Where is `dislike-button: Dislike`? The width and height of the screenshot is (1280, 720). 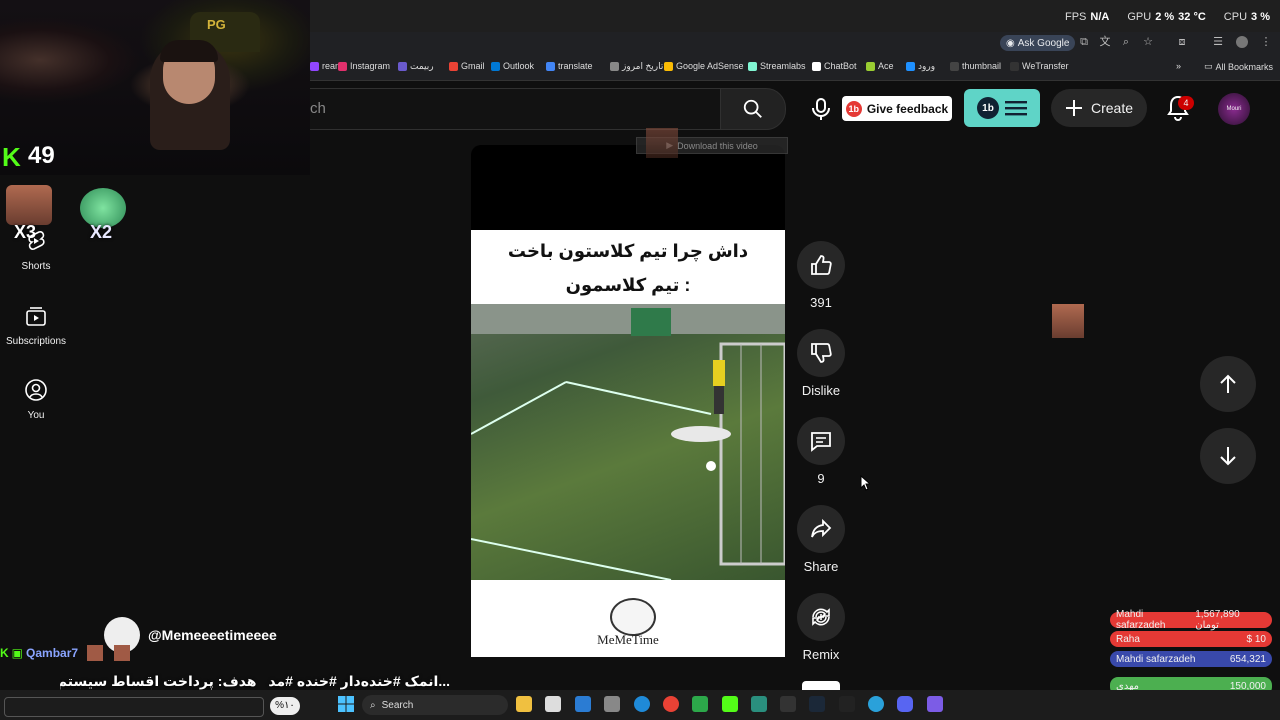 dislike-button: Dislike is located at coordinates (821, 363).